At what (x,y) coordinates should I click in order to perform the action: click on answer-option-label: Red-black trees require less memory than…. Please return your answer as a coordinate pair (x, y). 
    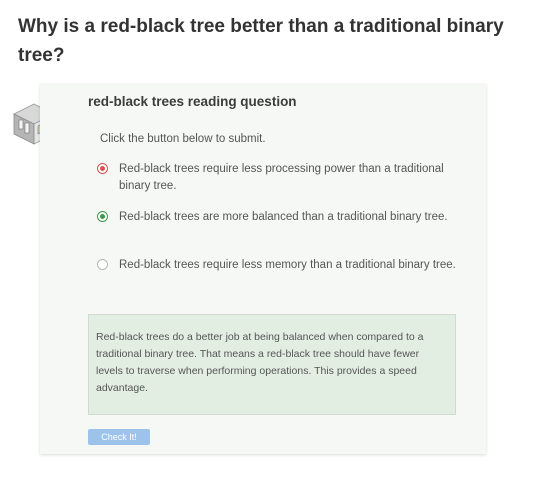
    Looking at the image, I should click on (287, 265).